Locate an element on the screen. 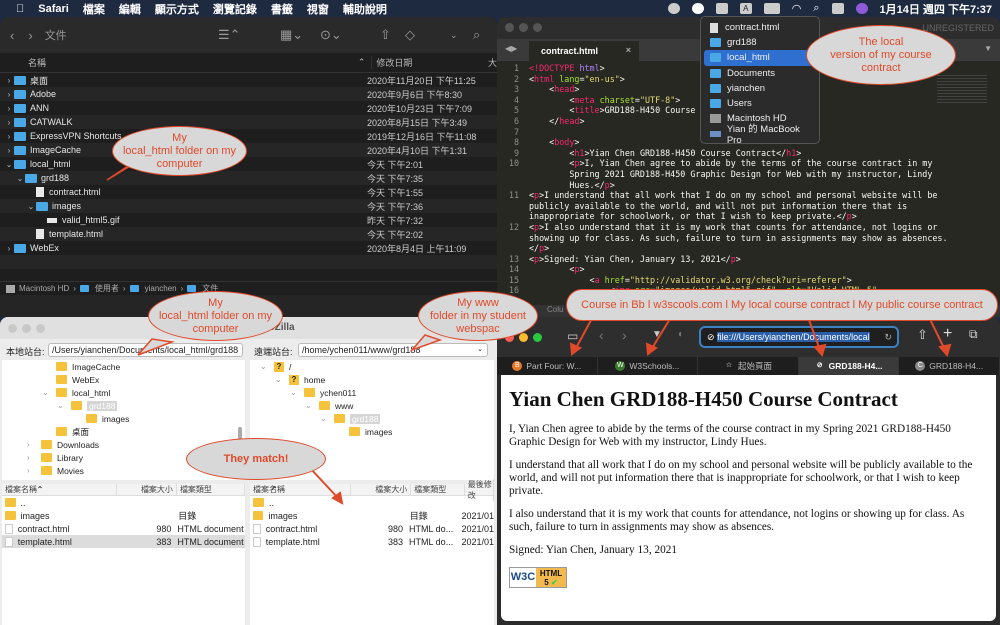  finder-row: ⌄ local_html 今天 下午2:01 is located at coordinates (248, 164).